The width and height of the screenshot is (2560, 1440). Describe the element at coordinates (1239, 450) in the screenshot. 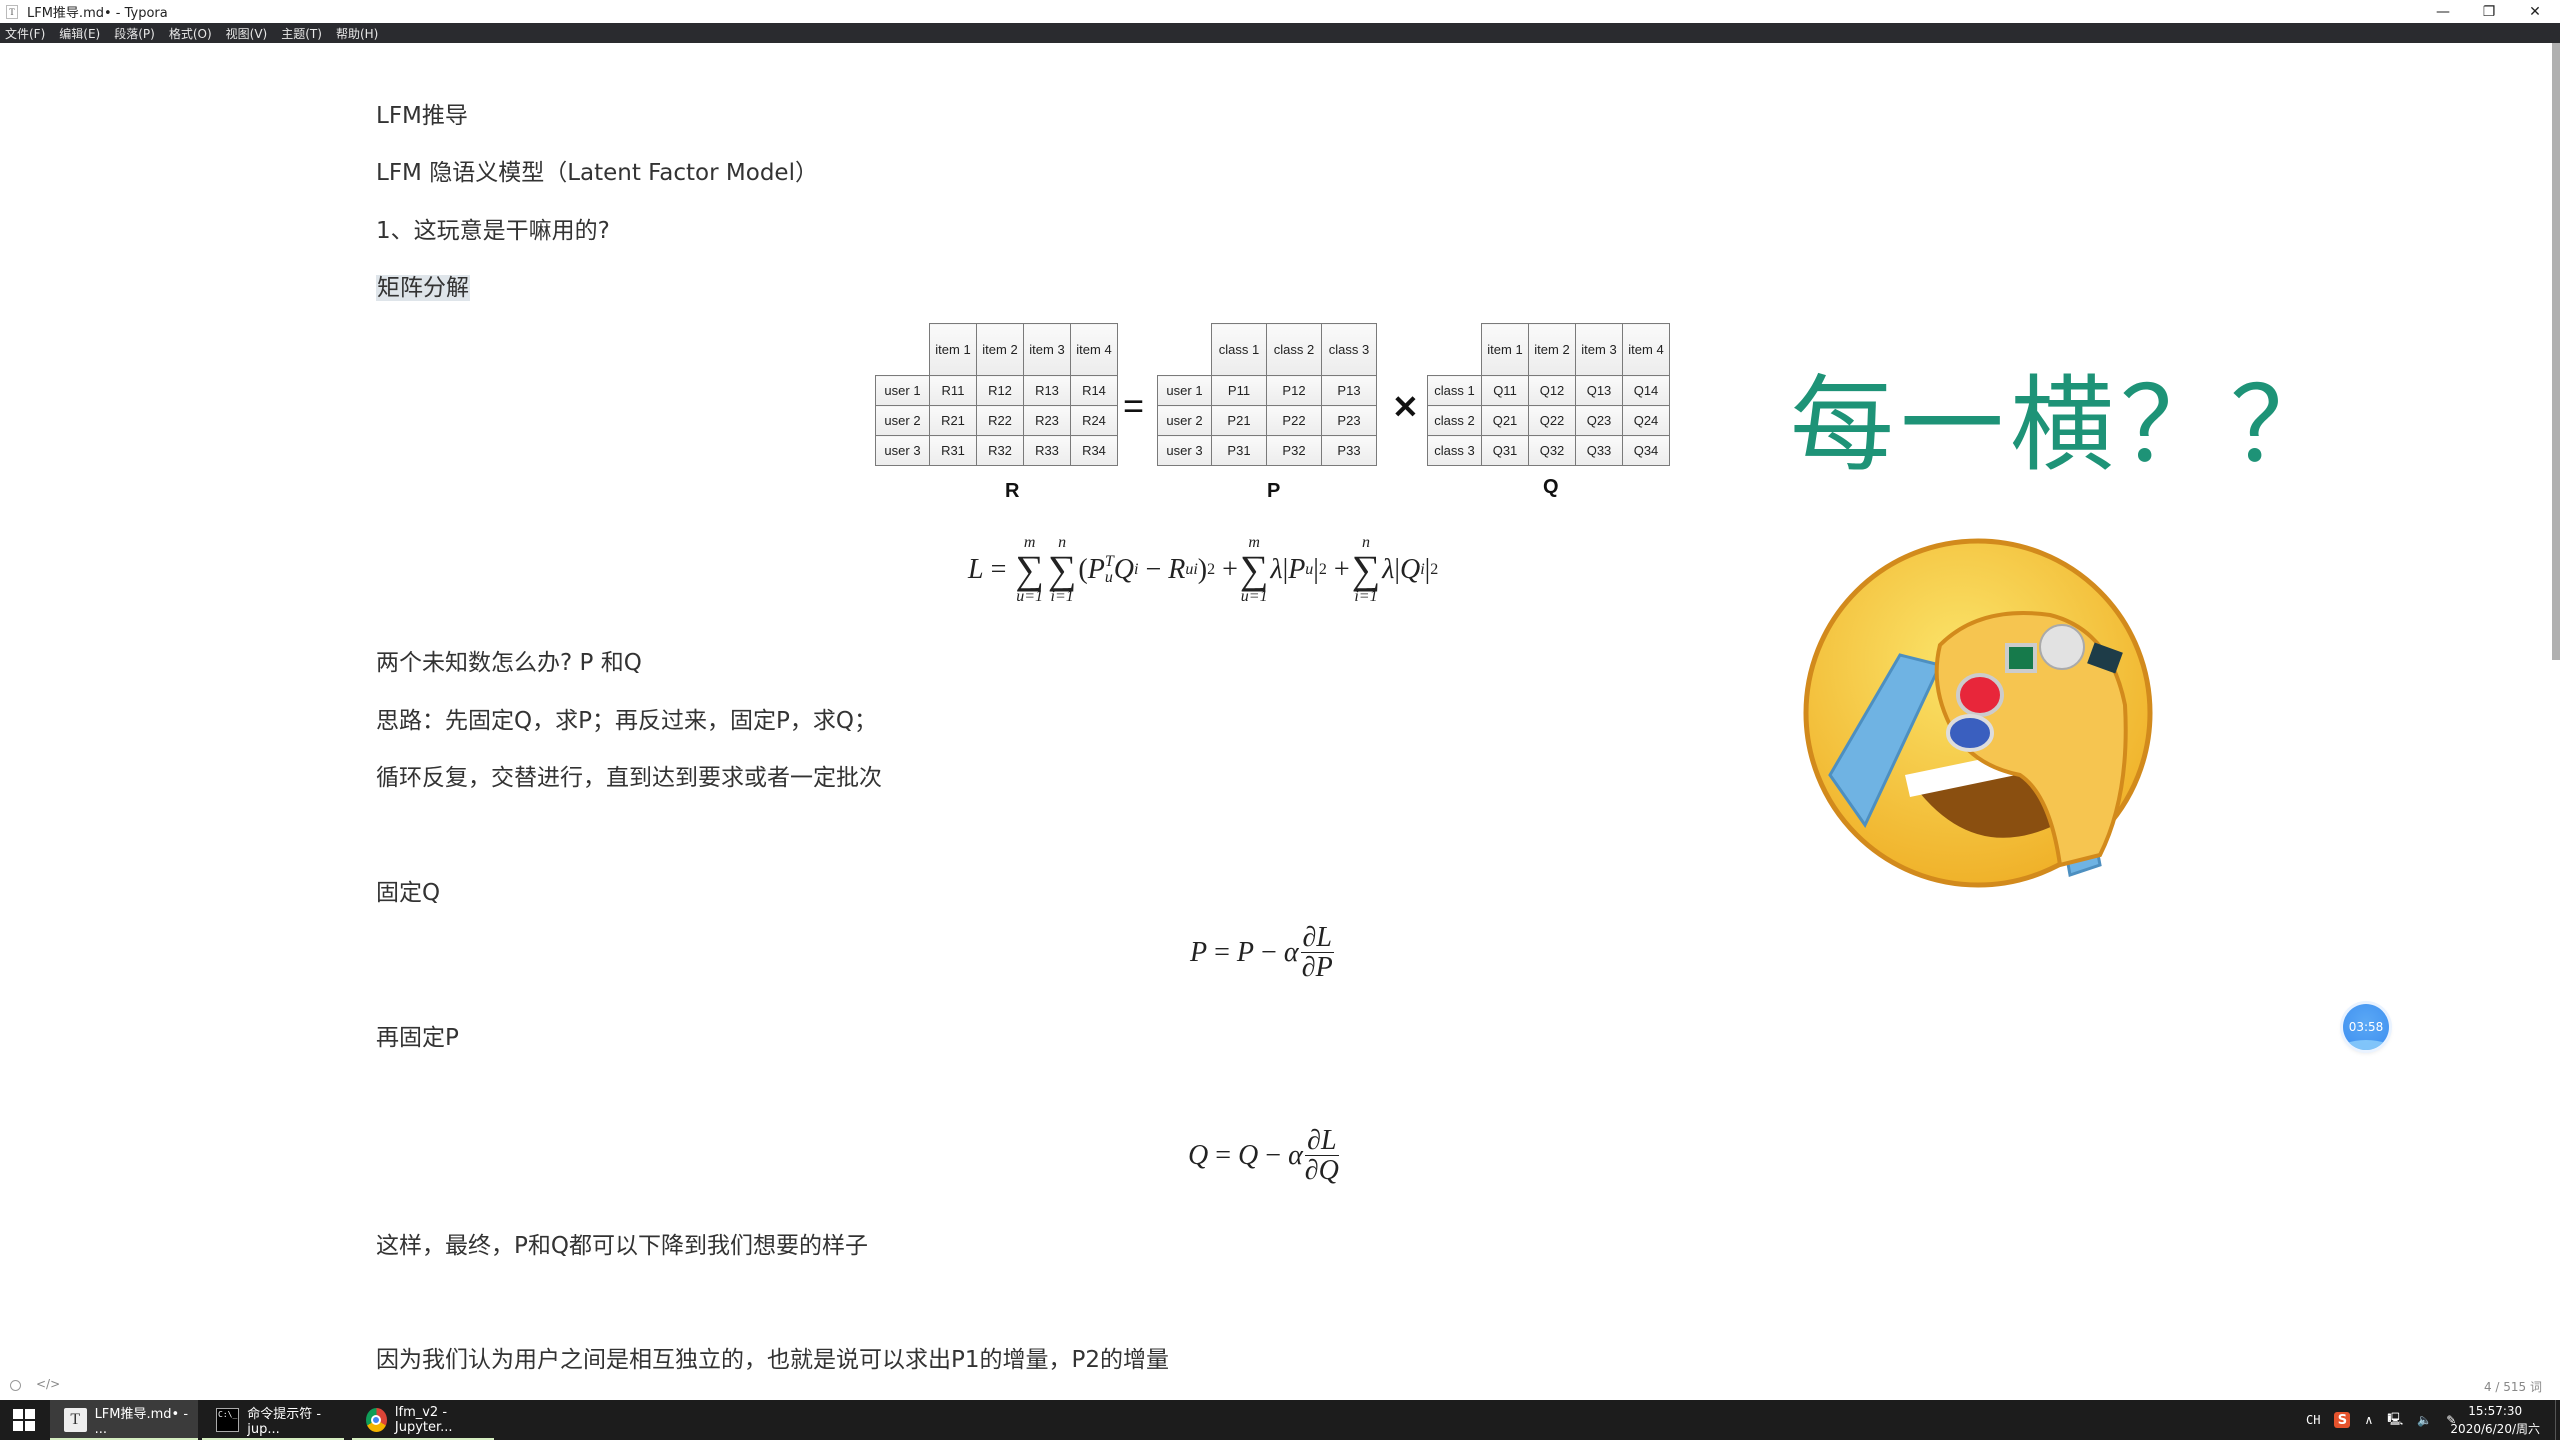

I see `matrix-cell: P31` at that location.